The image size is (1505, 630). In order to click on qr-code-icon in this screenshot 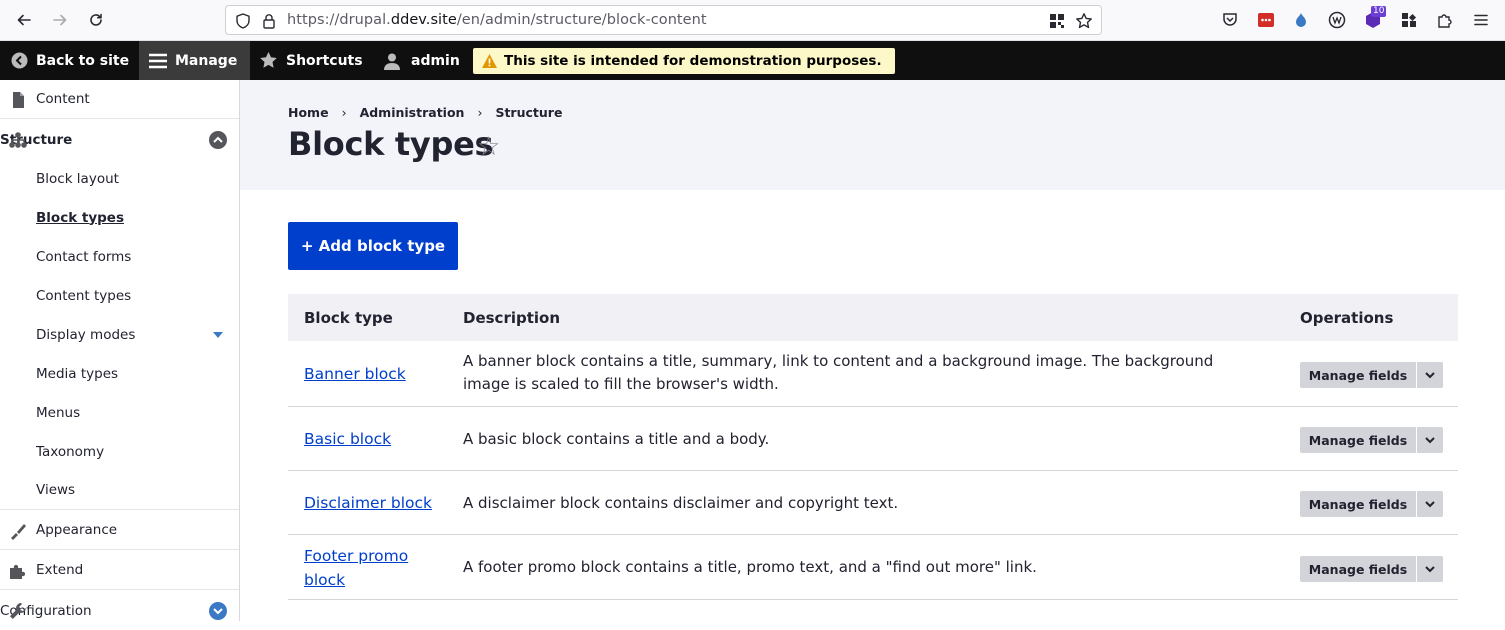, I will do `click(1057, 21)`.